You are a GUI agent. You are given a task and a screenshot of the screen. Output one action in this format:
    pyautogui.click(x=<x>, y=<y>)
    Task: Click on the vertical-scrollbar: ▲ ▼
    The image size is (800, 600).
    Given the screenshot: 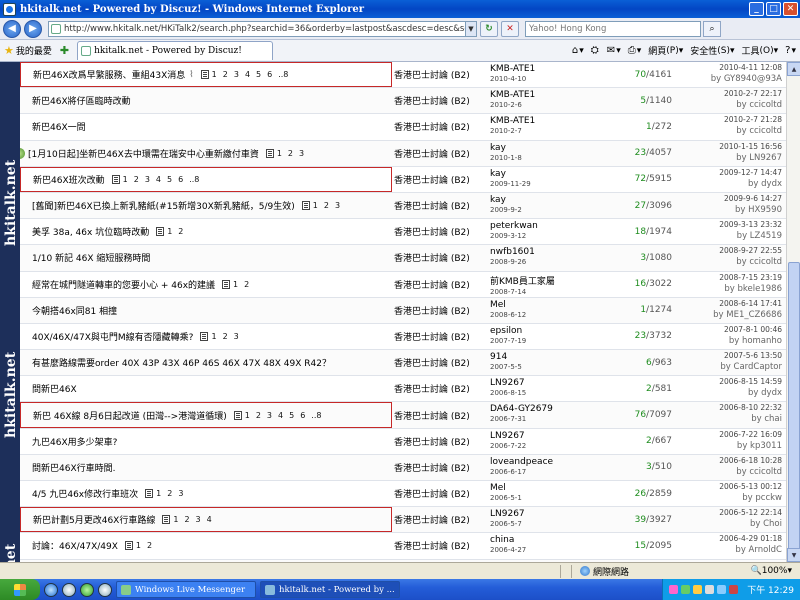 What is the action you would take?
    pyautogui.click(x=793, y=312)
    